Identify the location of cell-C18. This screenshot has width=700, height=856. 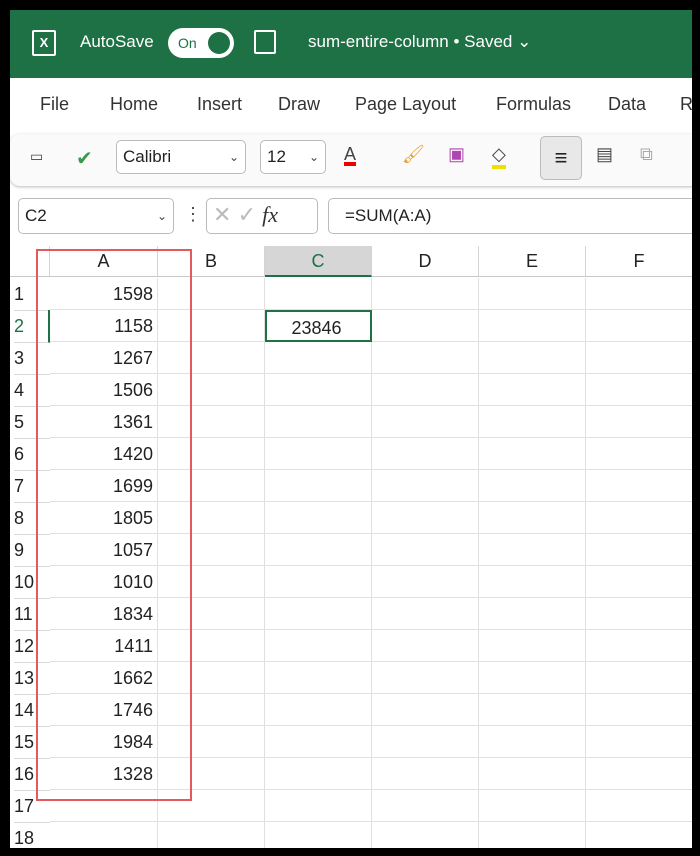
(318, 835).